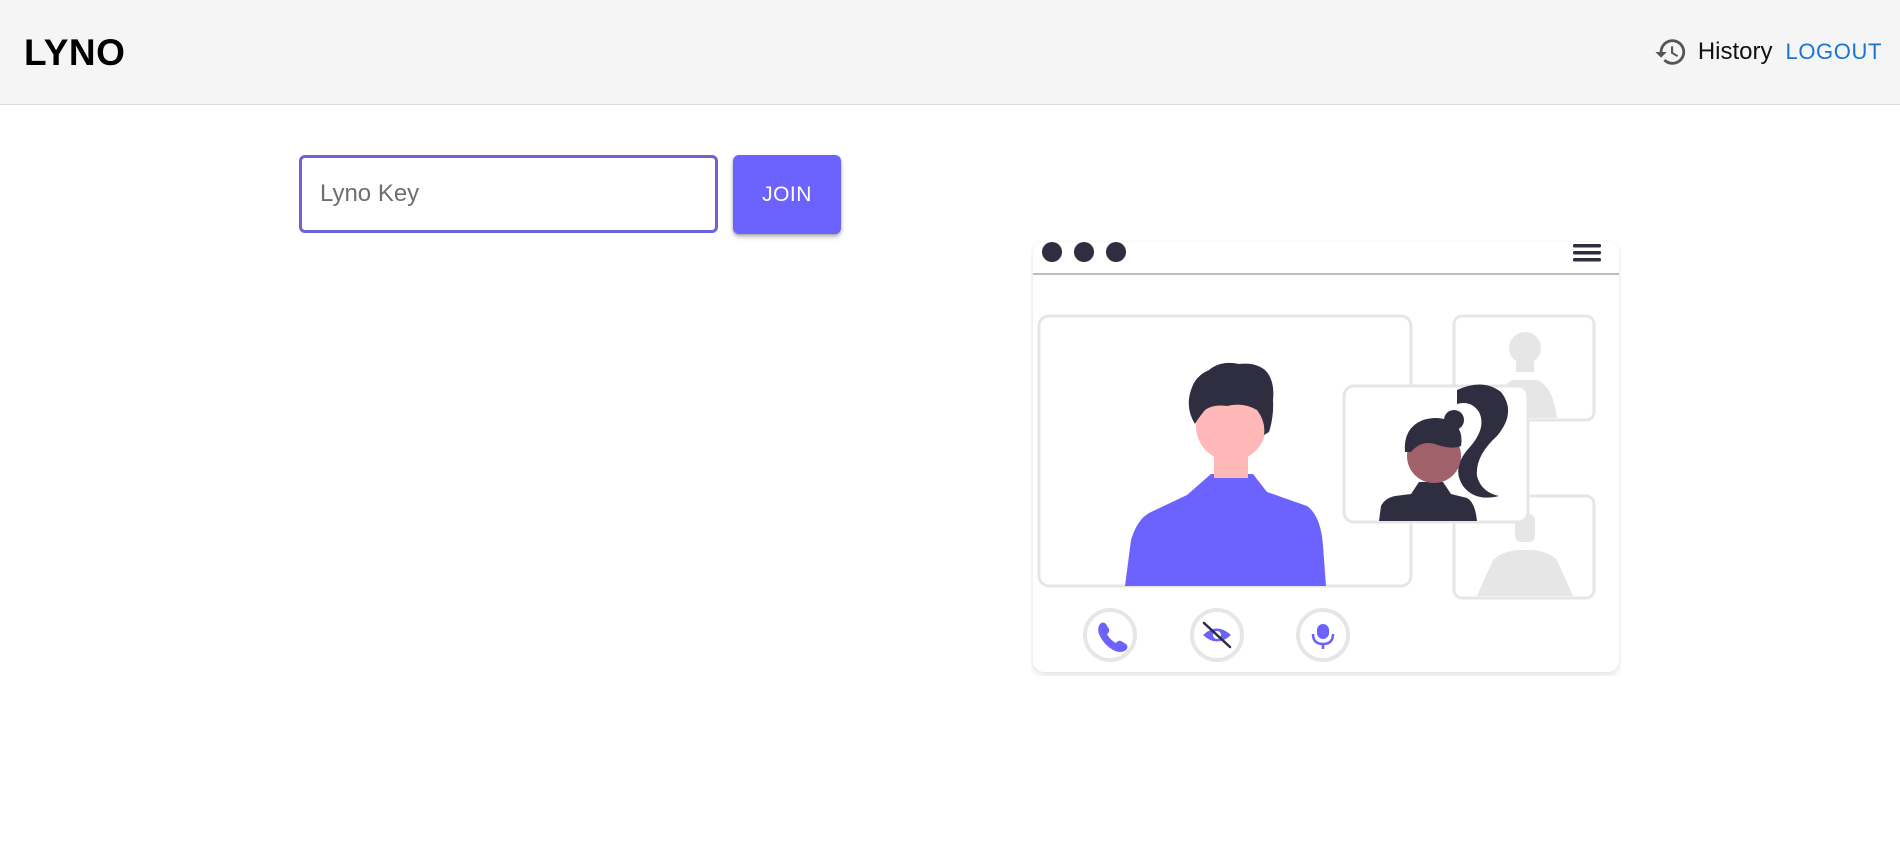 The width and height of the screenshot is (1900, 853). Describe the element at coordinates (1436, 454) in the screenshot. I see `floating-participant-tile` at that location.